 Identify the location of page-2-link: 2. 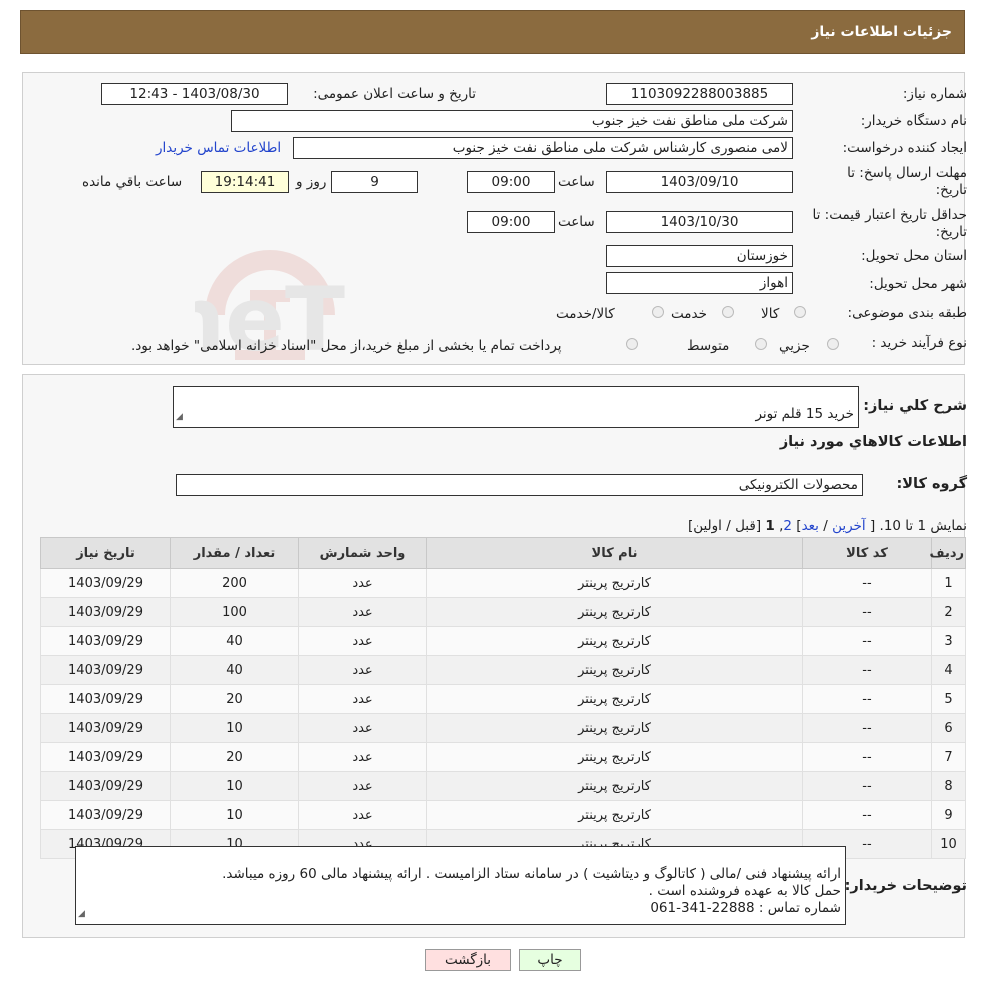
(787, 526).